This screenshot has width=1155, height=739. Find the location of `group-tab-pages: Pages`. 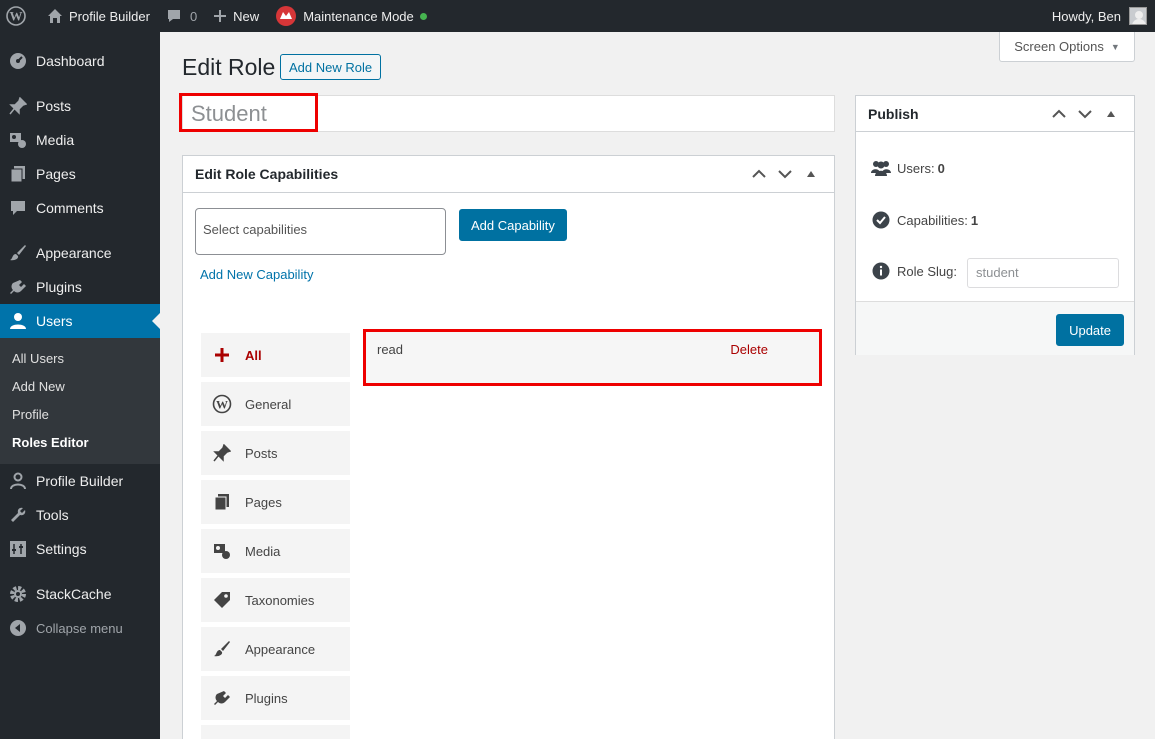

group-tab-pages: Pages is located at coordinates (275, 502).